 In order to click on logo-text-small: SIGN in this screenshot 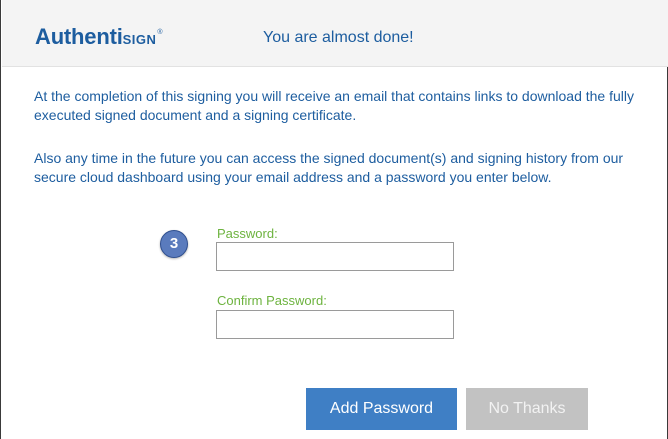, I will do `click(139, 39)`.